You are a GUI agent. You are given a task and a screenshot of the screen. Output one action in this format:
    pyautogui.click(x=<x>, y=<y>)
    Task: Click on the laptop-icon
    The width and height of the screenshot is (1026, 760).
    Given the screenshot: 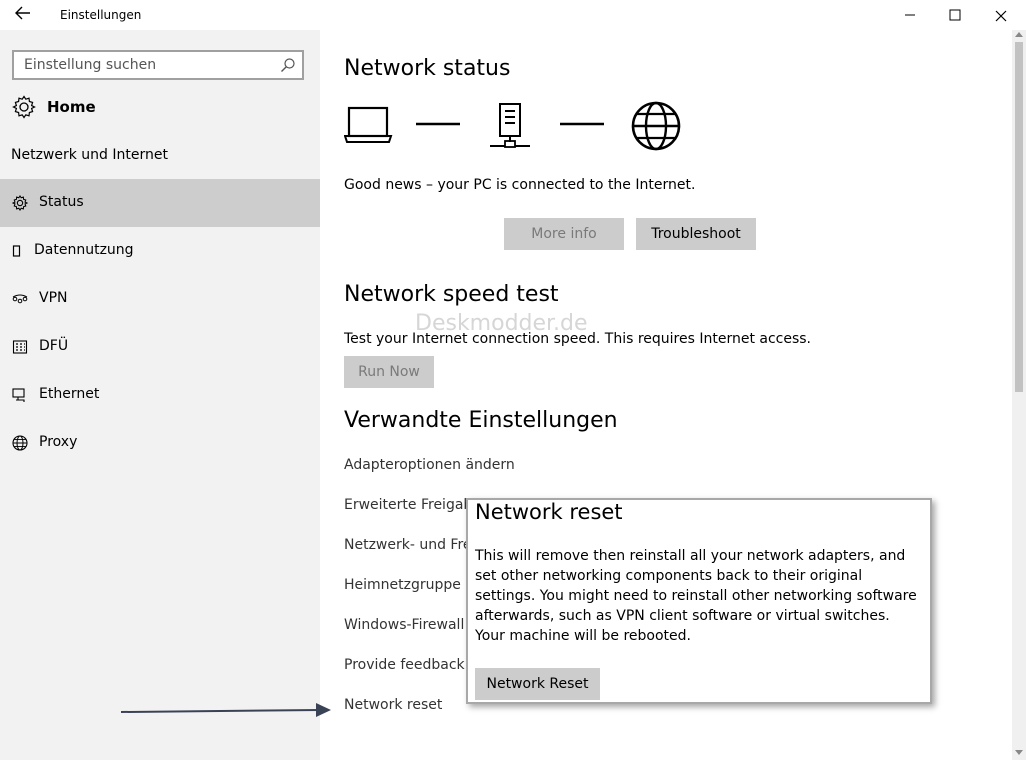 What is the action you would take?
    pyautogui.click(x=368, y=124)
    